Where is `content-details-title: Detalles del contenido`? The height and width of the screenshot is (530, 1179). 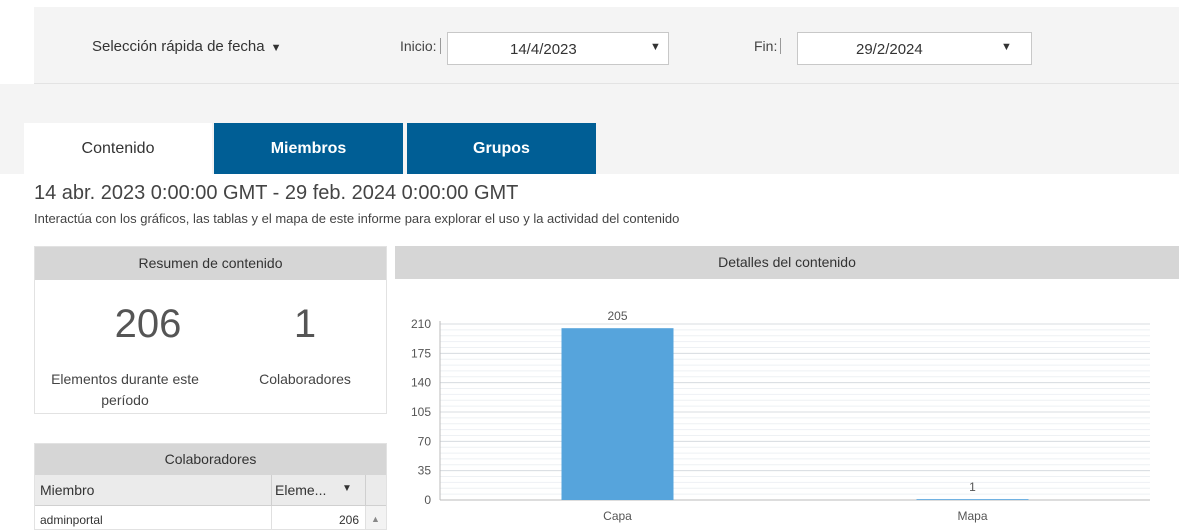 content-details-title: Detalles del contenido is located at coordinates (787, 262).